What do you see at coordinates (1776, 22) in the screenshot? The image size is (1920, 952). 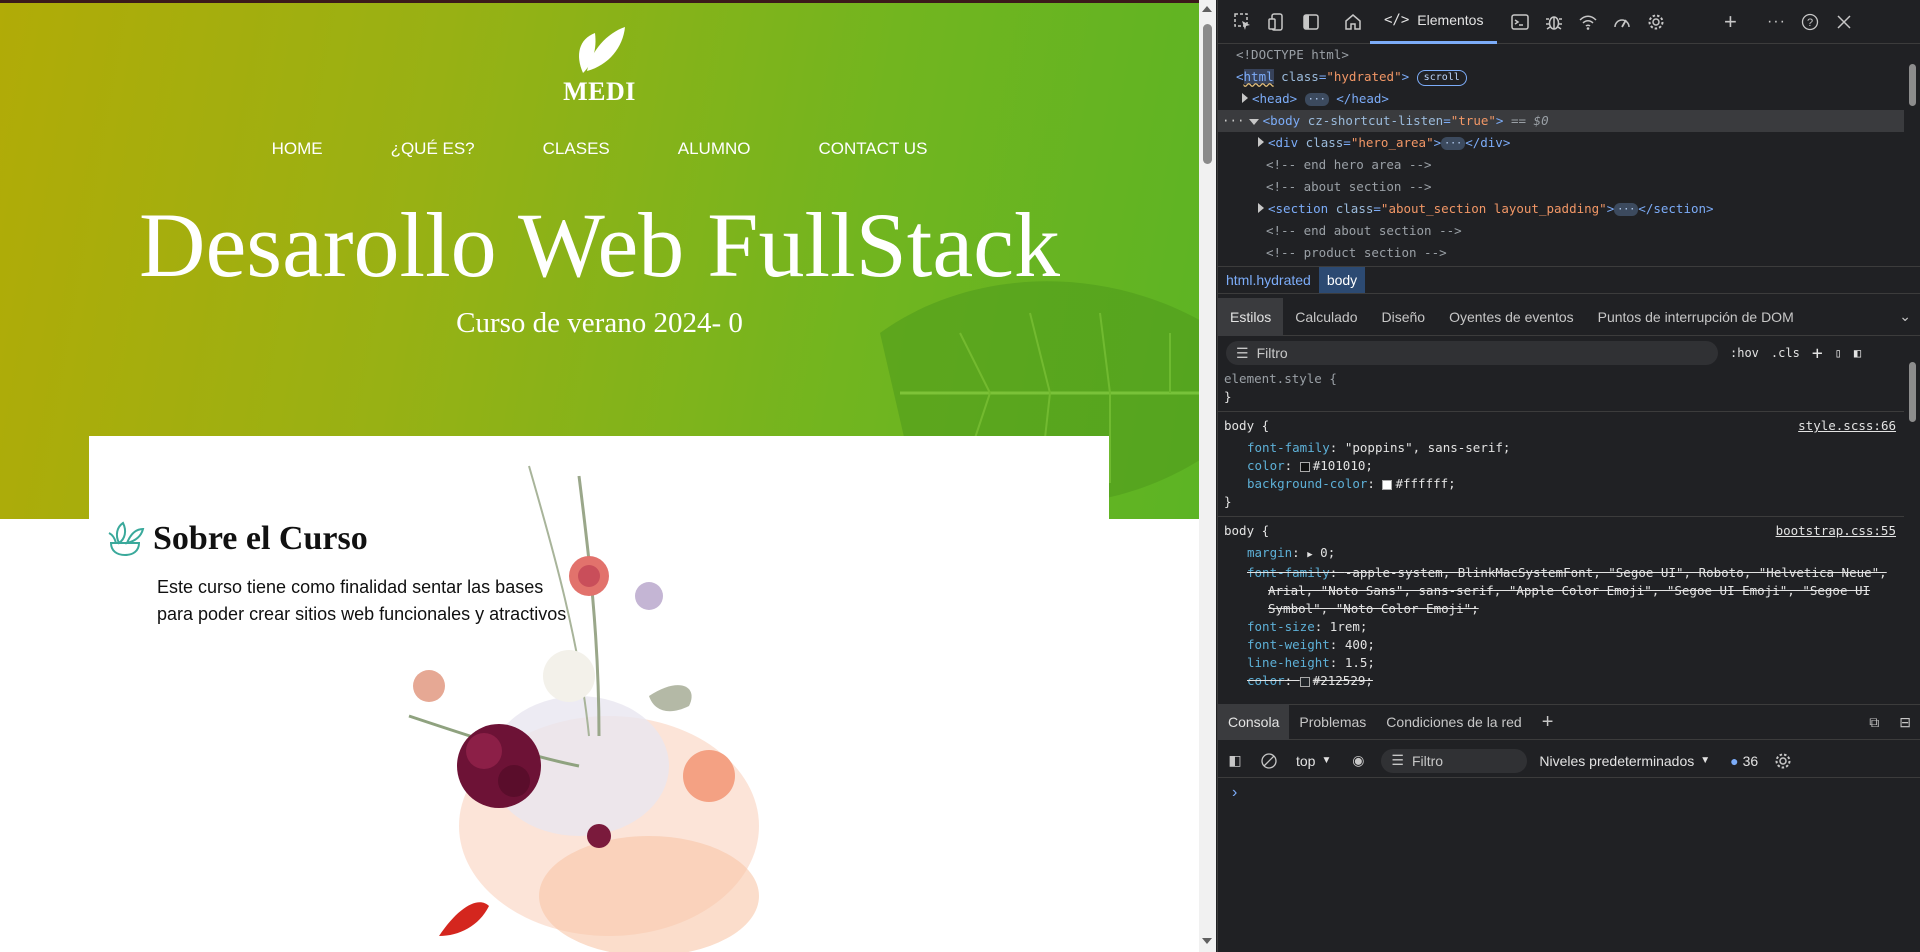 I see `more-icon: ···` at bounding box center [1776, 22].